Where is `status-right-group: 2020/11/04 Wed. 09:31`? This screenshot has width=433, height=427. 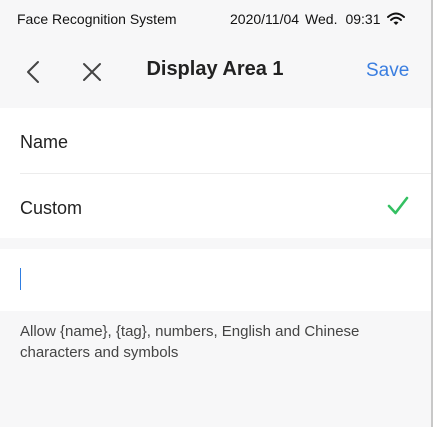
status-right-group: 2020/11/04 Wed. 09:31 is located at coordinates (317, 19).